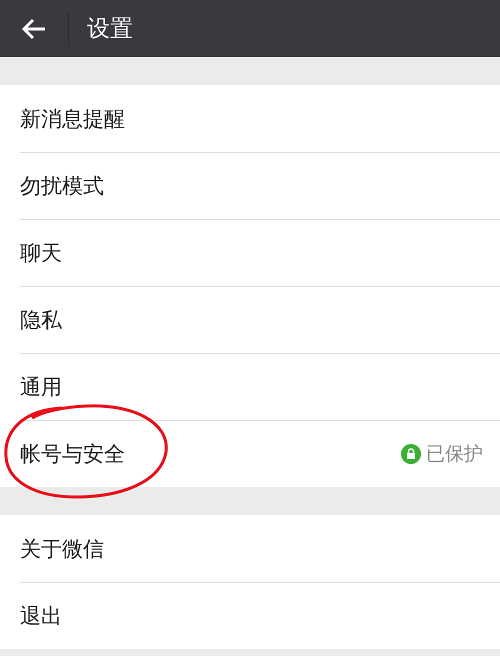 The image size is (500, 656). Describe the element at coordinates (73, 119) in the screenshot. I see `item-label: 新消息提醒` at that location.